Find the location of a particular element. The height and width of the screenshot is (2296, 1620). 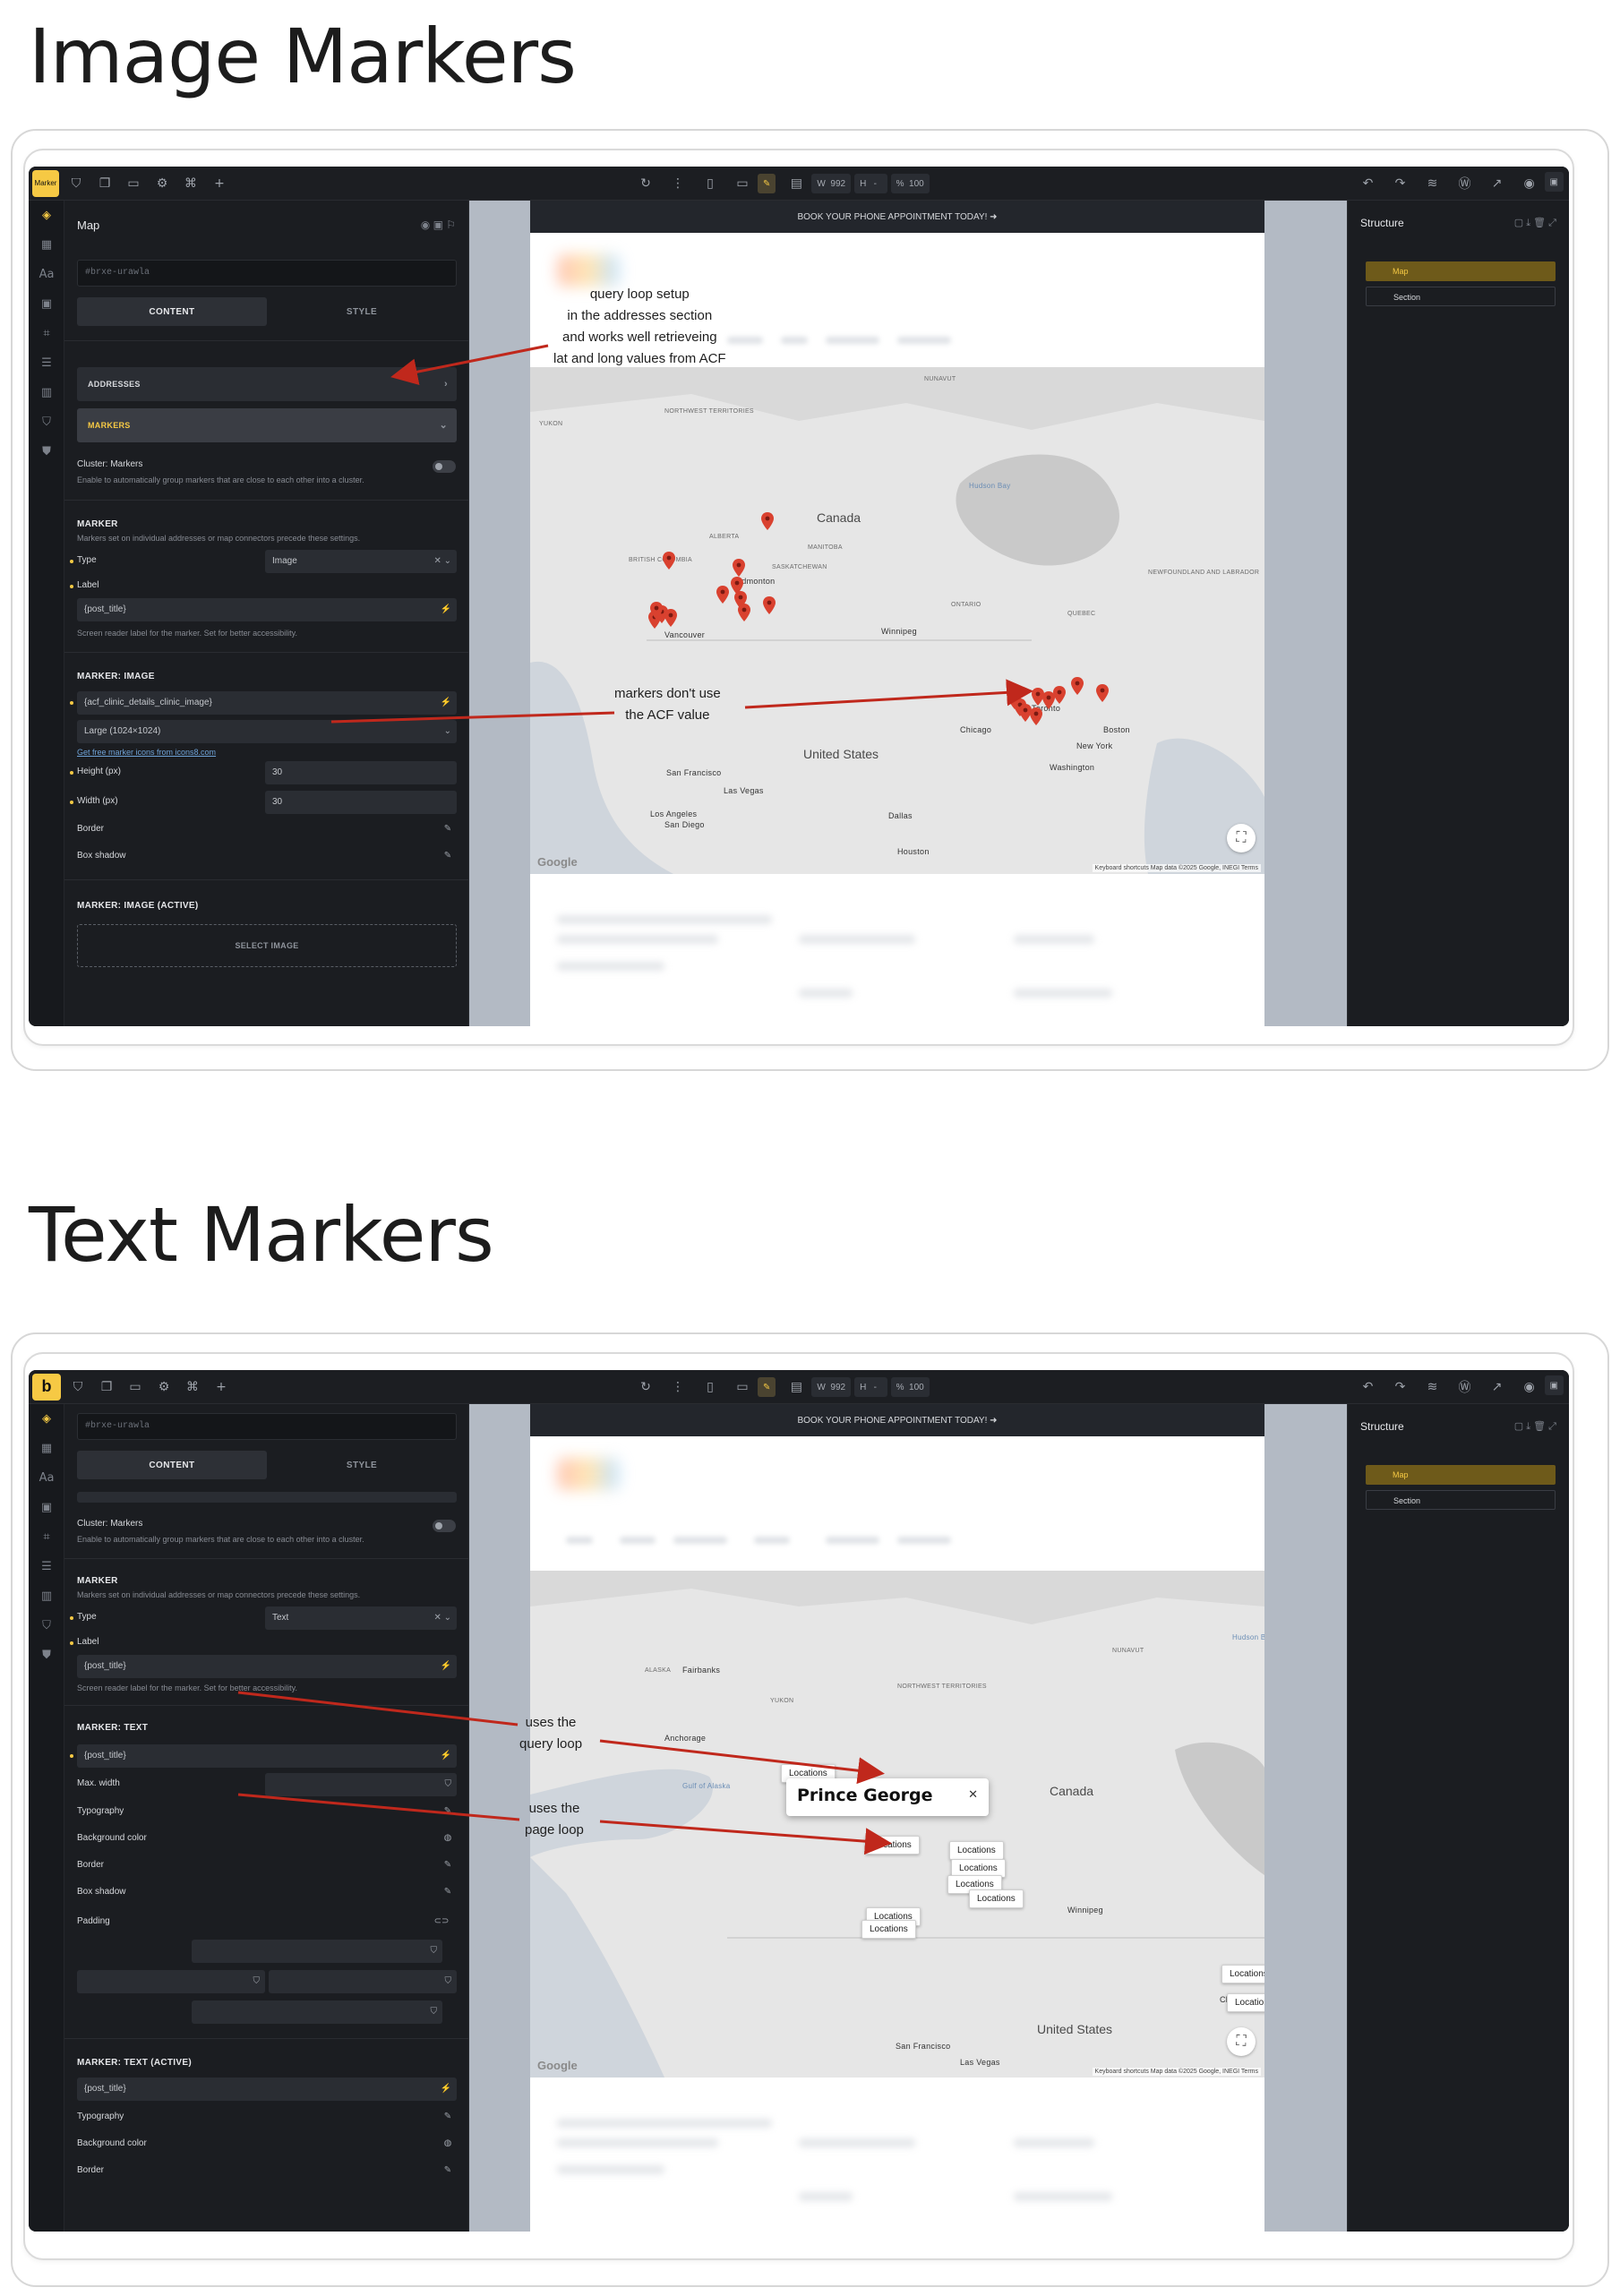

layers-icon: ≋ is located at coordinates (1432, 183).